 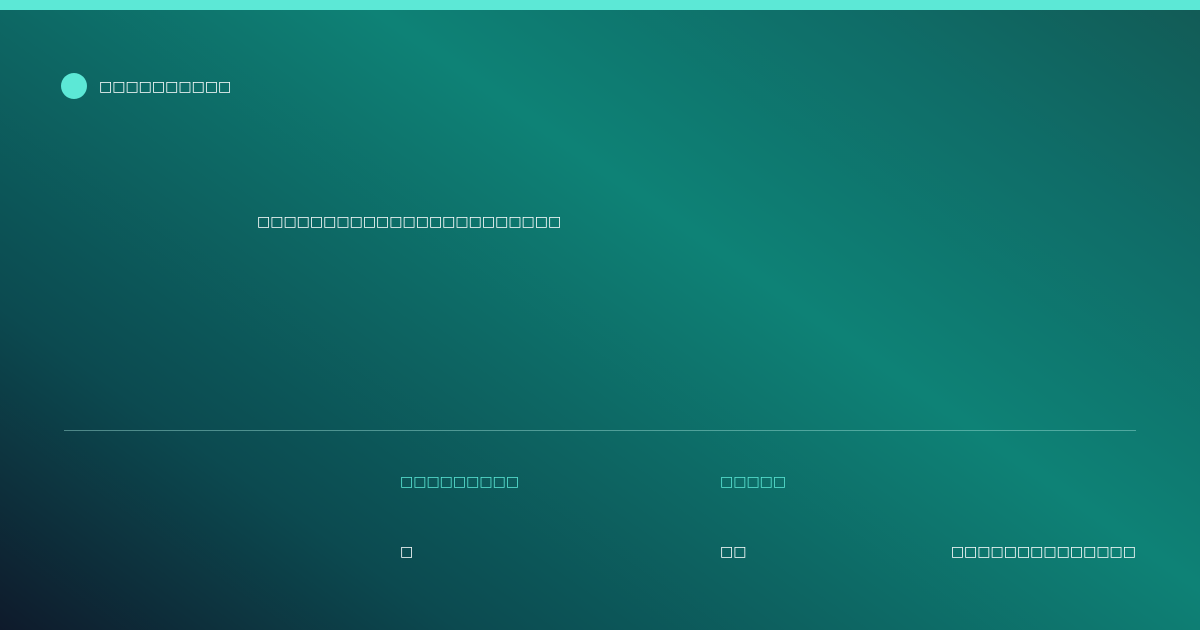 What do you see at coordinates (409, 222) in the screenshot?
I see `headline: □□□□□□□□□□□□□□□□□□□□□□□` at bounding box center [409, 222].